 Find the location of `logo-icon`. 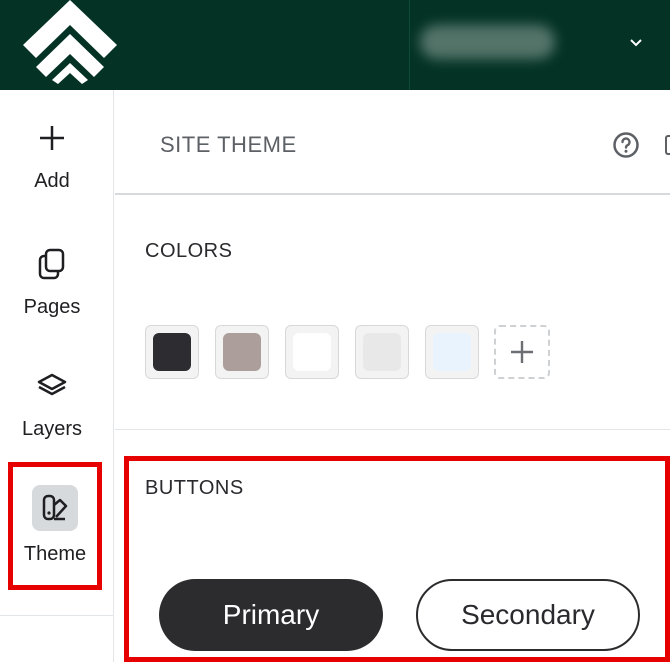

logo-icon is located at coordinates (70, 42).